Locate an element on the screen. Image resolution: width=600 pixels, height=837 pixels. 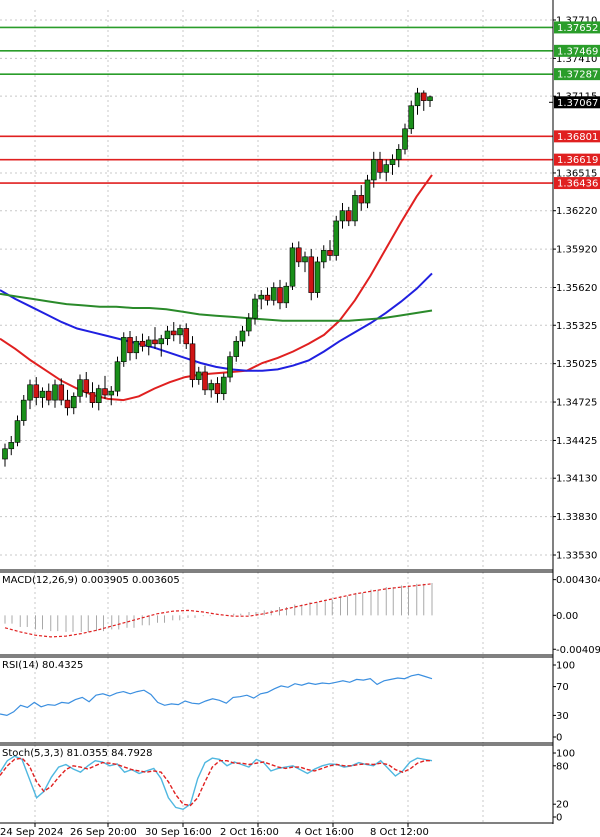
stoch-y-tick-label: 0 is located at coordinates (559, 818).